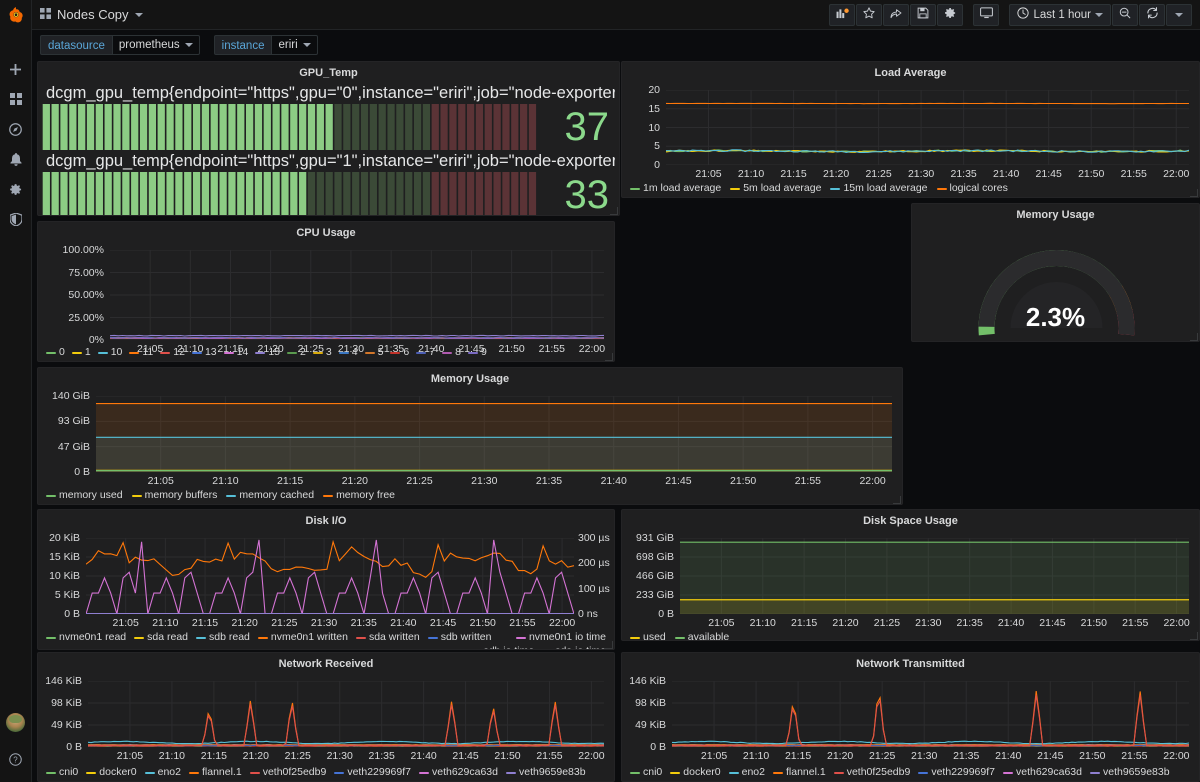 The height and width of the screenshot is (782, 1200). Describe the element at coordinates (399, 352) in the screenshot. I see `legend-item: 6` at that location.